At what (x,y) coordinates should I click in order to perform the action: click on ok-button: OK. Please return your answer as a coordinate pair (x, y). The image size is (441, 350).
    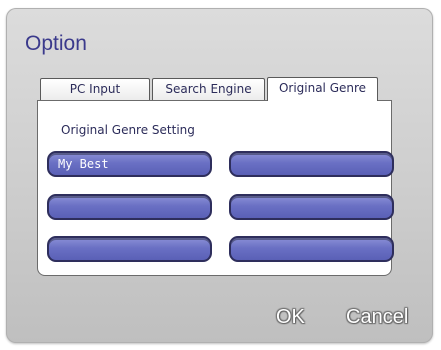
    Looking at the image, I should click on (290, 317).